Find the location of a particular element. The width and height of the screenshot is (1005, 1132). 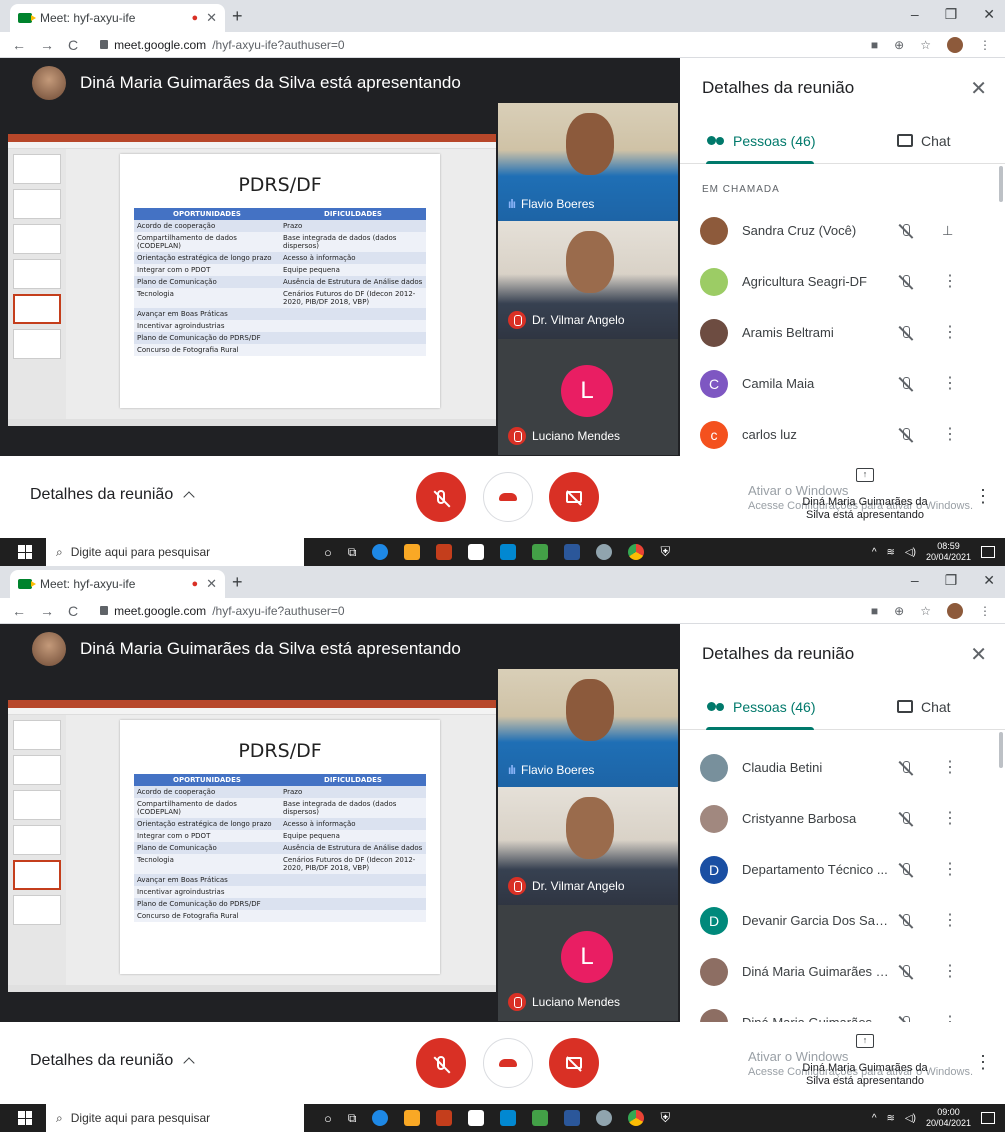

file-explorer-icon is located at coordinates (412, 1118).